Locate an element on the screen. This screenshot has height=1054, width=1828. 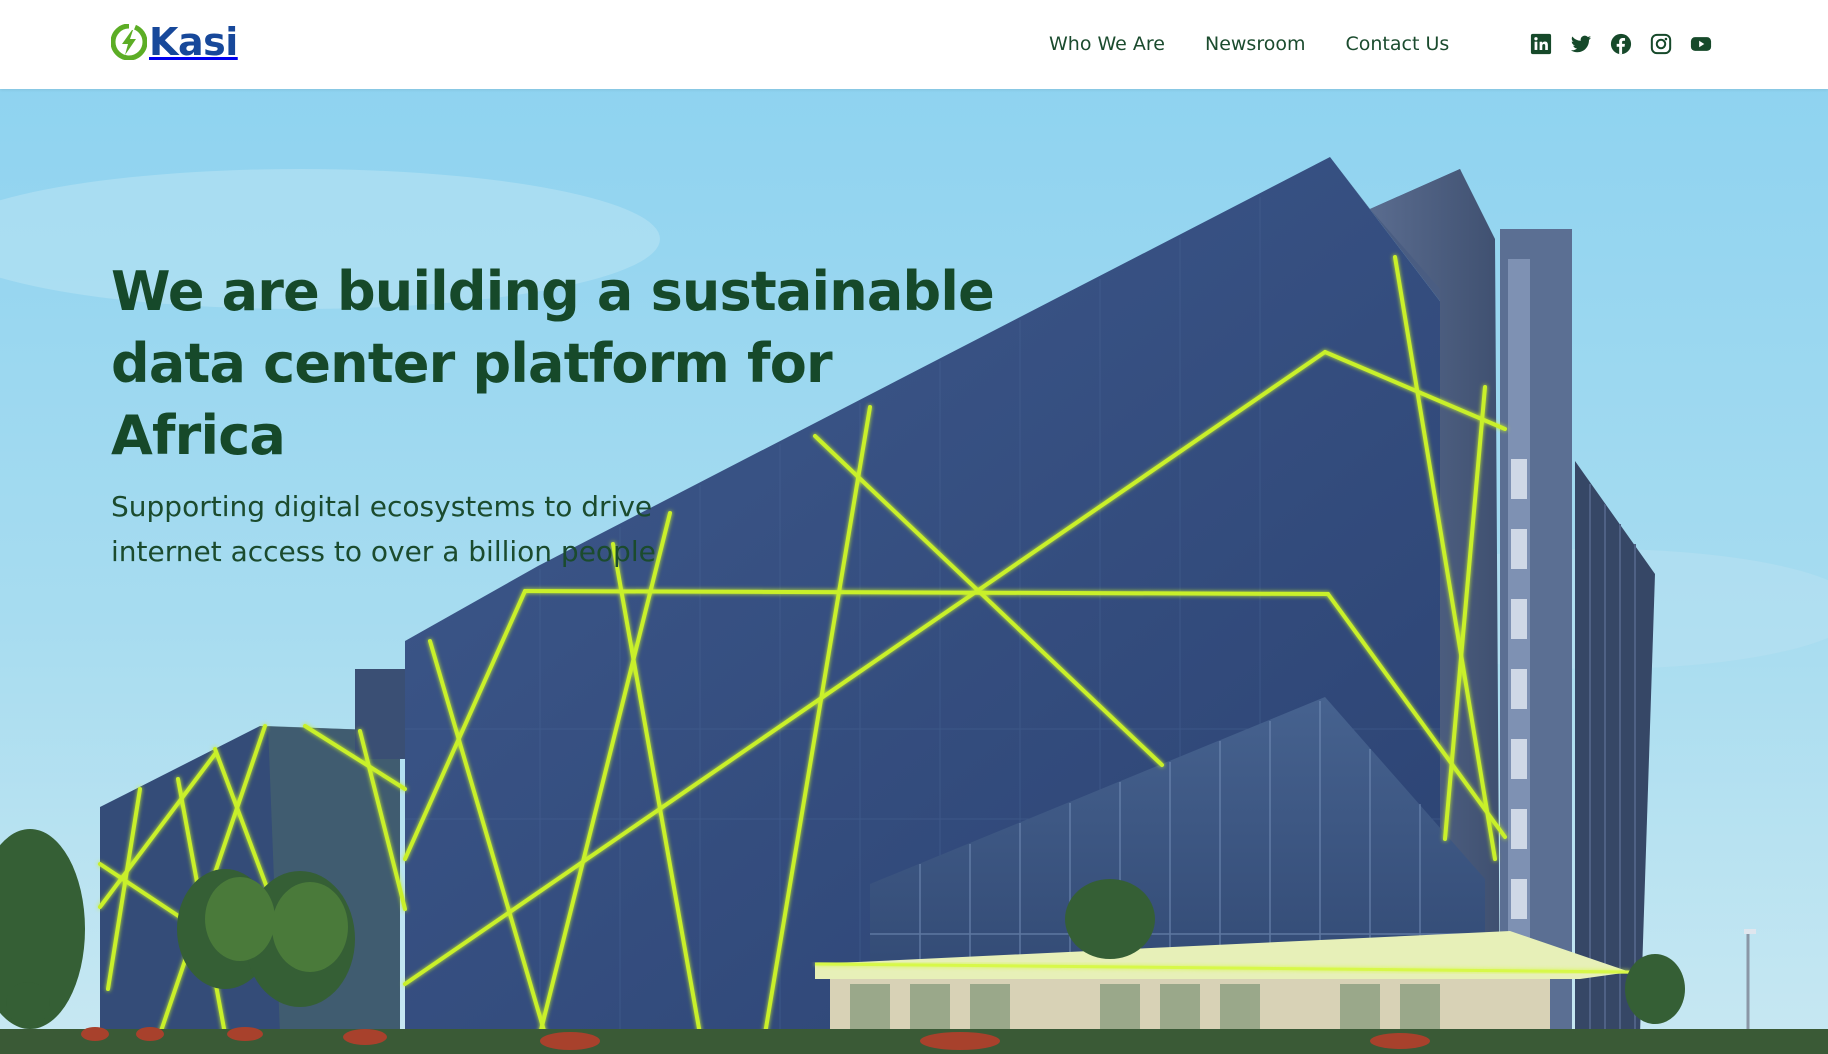
hero-subtitle-line-1: Supporting digital ecosystems to drive is located at coordinates (382, 506).